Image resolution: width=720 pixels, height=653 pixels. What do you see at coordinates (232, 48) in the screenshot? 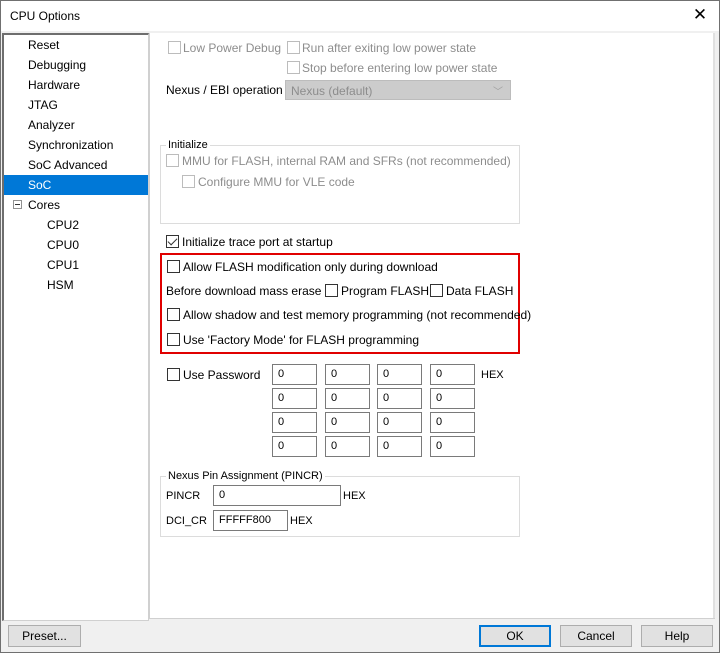
I see `low-power-debug-label: Low Power Debug` at bounding box center [232, 48].